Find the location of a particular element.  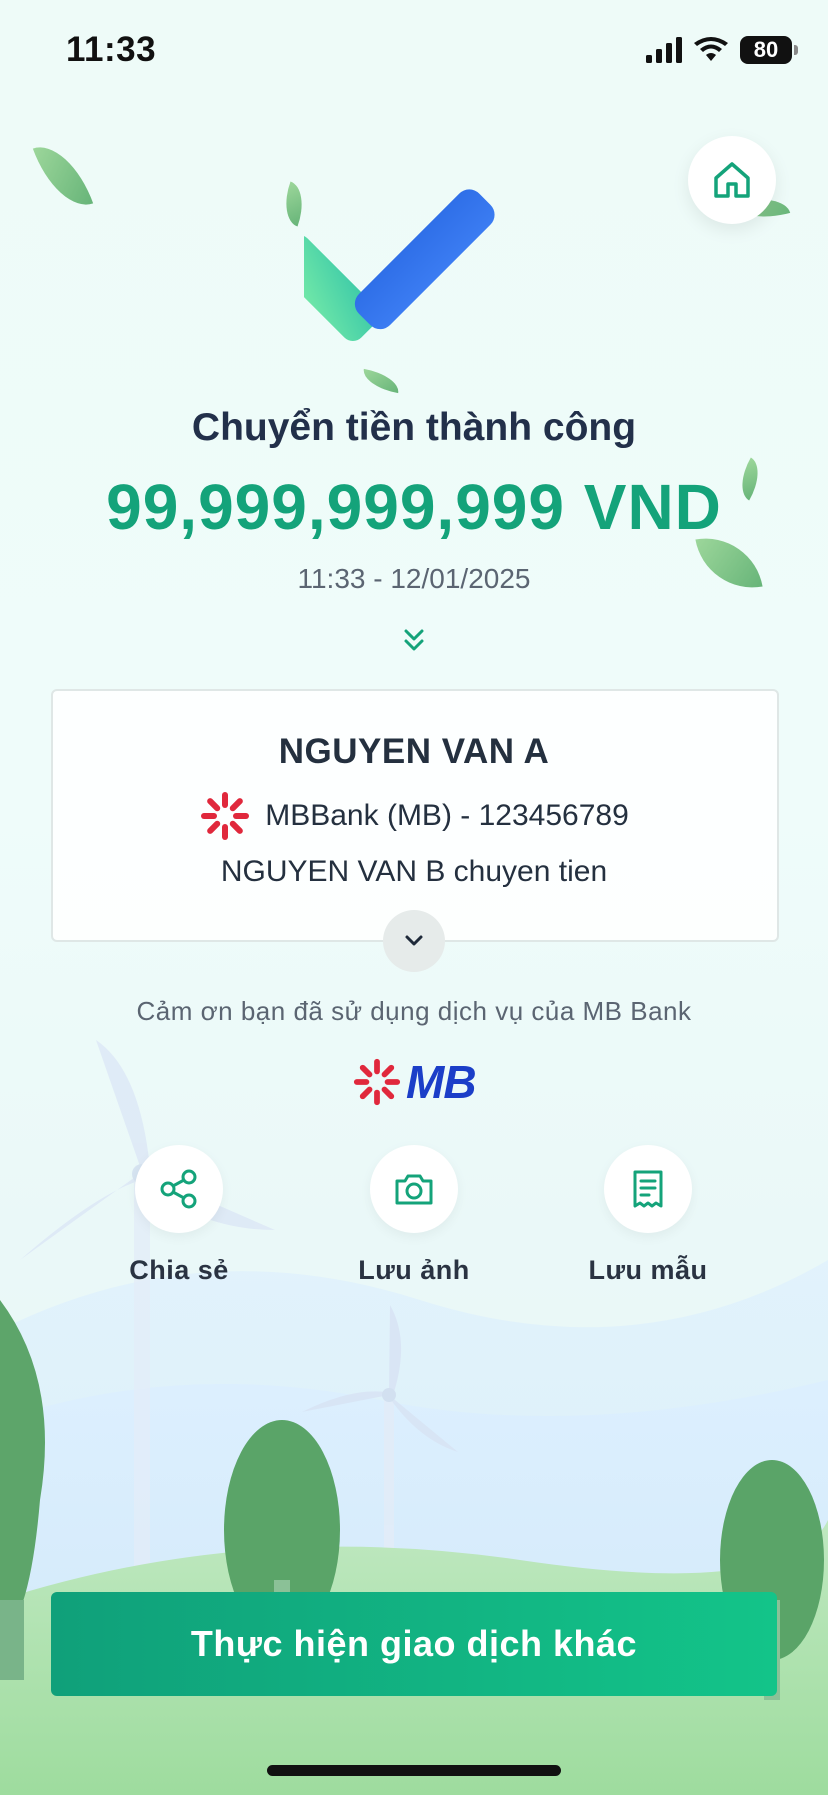

new-transaction-button: Thực hiện giao dịch khác is located at coordinates (414, 1644).